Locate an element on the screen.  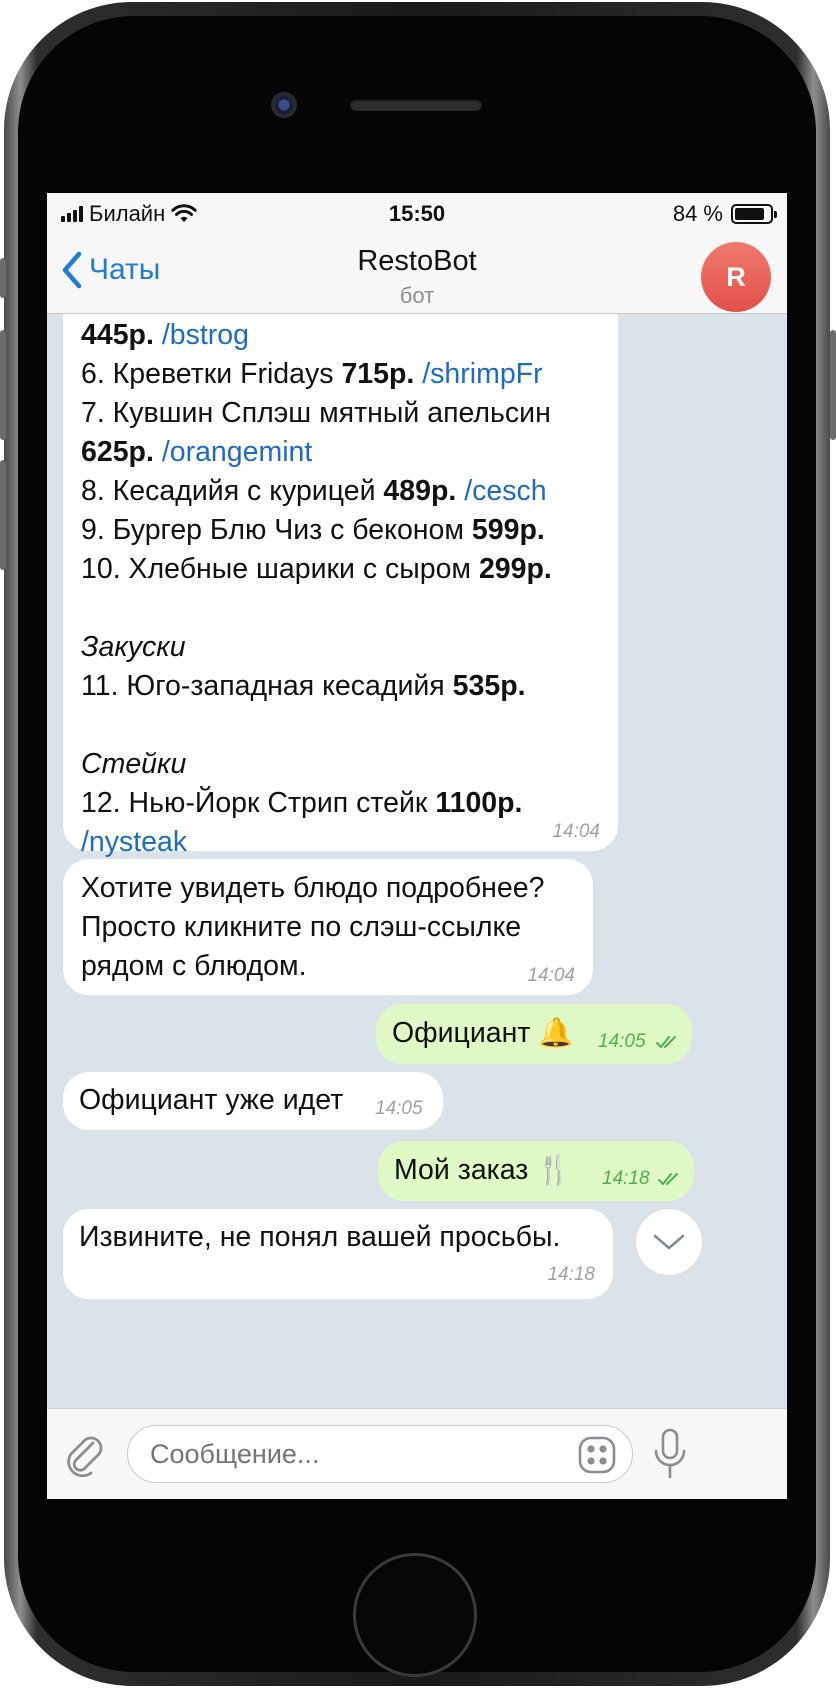
message-text: Официант 🔔 is located at coordinates (483, 1033).